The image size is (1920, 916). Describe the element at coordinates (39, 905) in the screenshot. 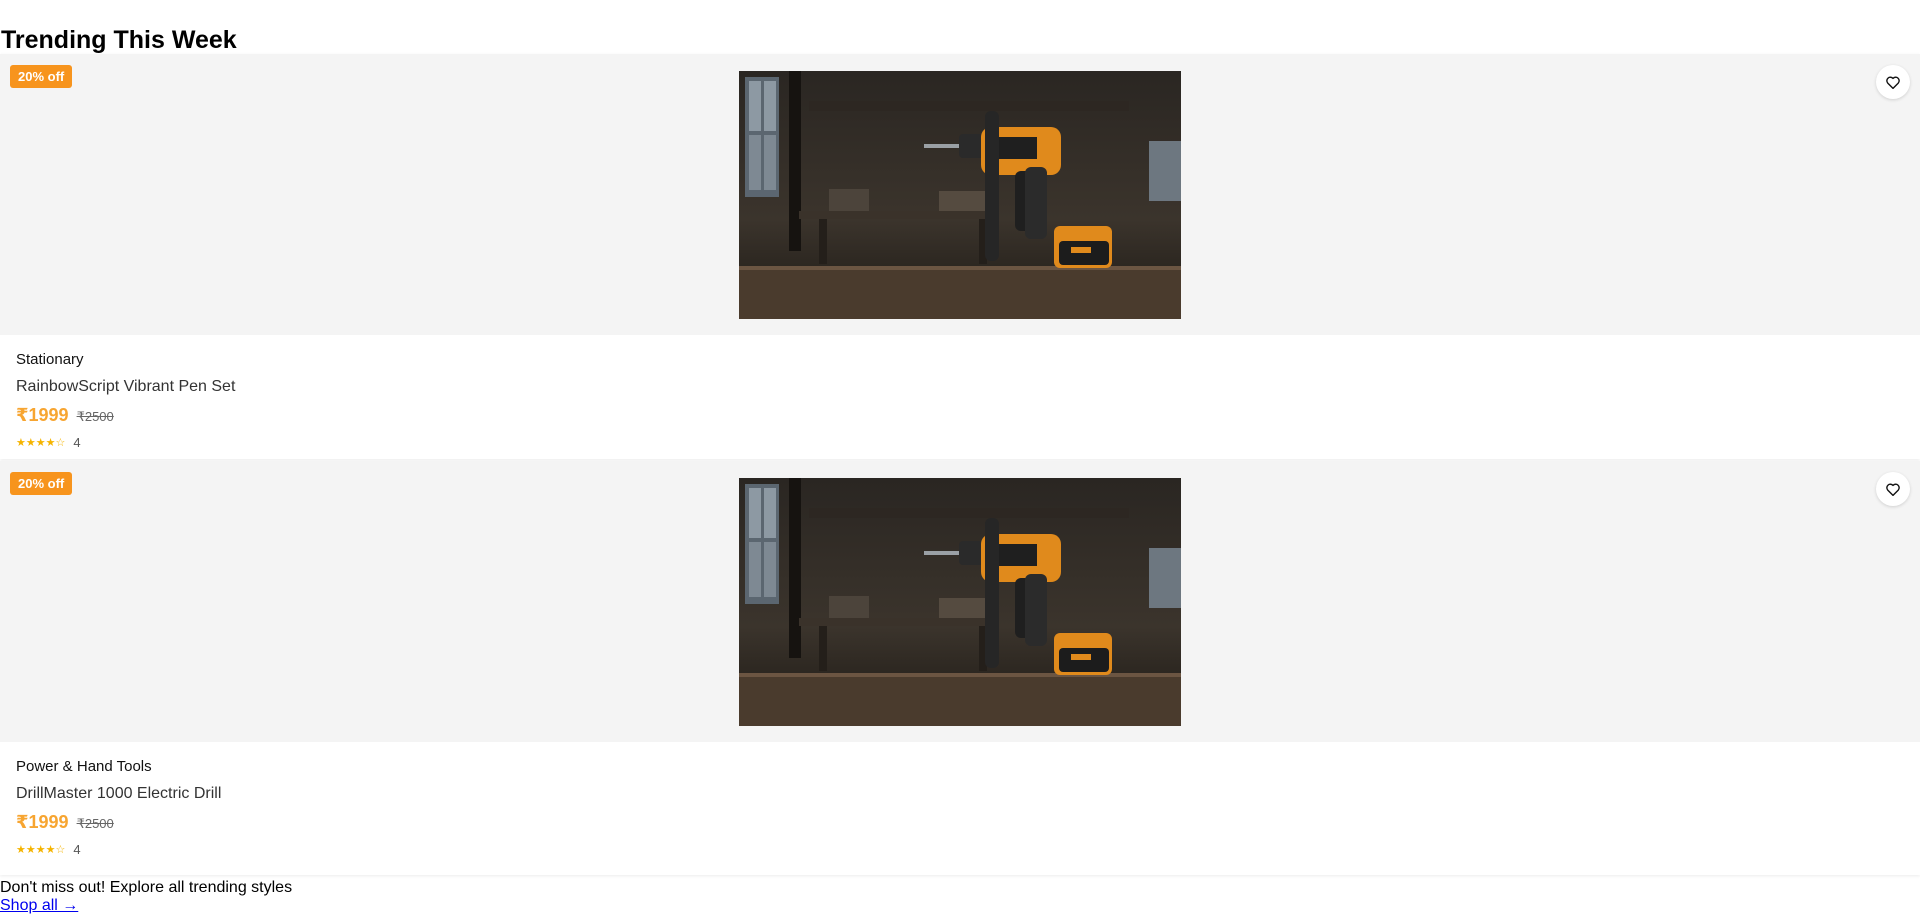

I see `shop-all-link: Shop all →` at that location.